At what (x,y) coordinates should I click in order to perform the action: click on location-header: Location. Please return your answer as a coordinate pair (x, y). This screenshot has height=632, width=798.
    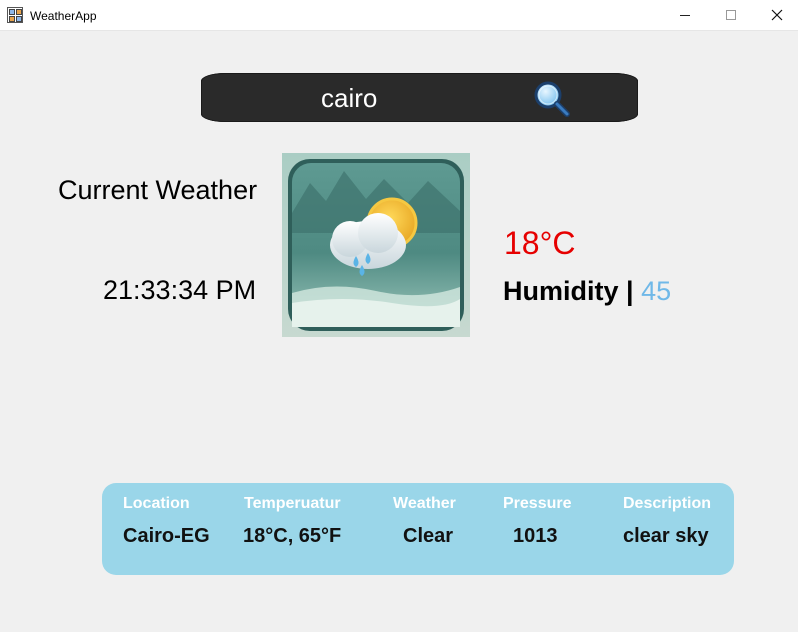
    Looking at the image, I should click on (156, 503).